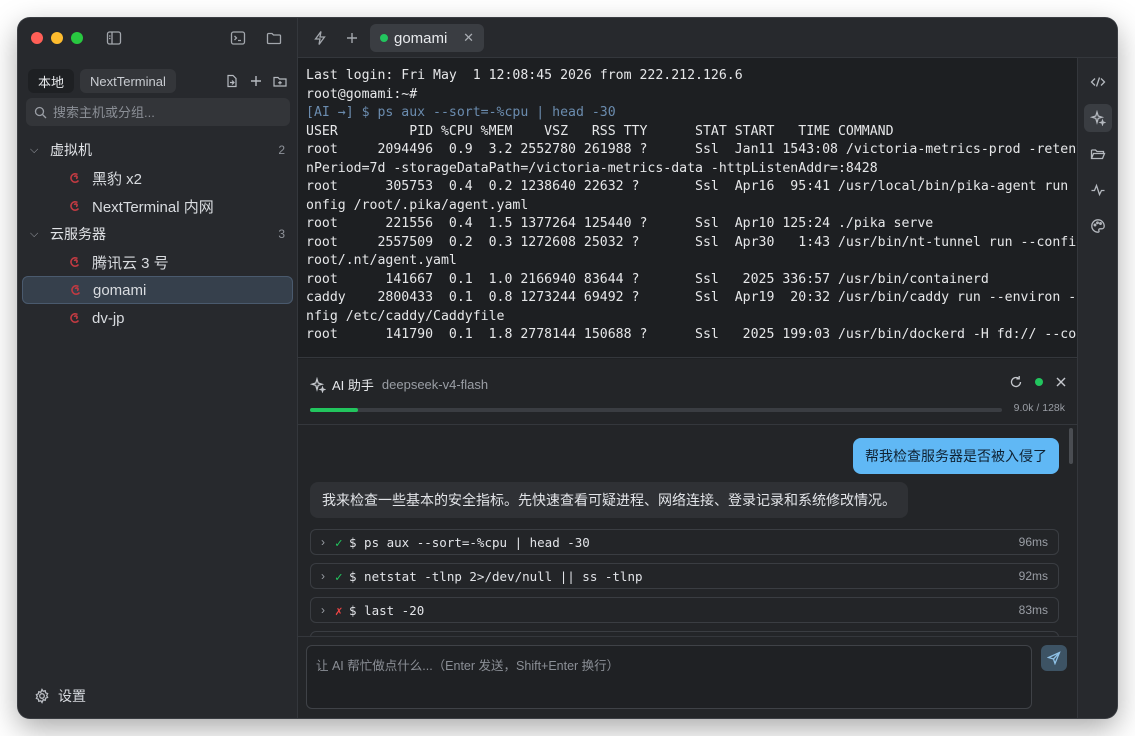 This screenshot has height=736, width=1135. I want to click on host-search, so click(158, 112).